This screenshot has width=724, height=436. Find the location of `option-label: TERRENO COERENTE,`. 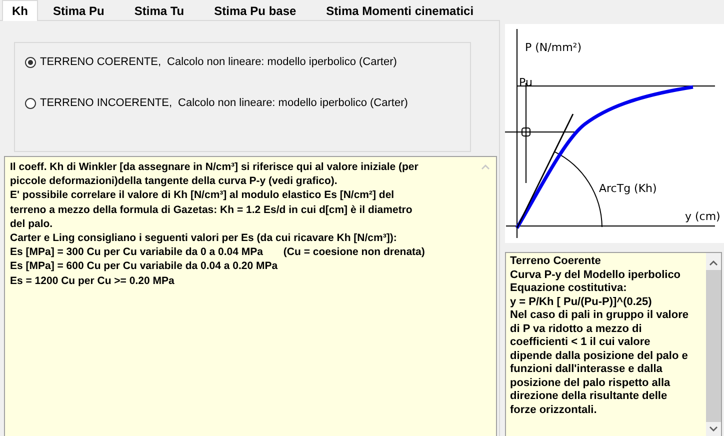

option-label: TERRENO COERENTE, is located at coordinates (101, 62).